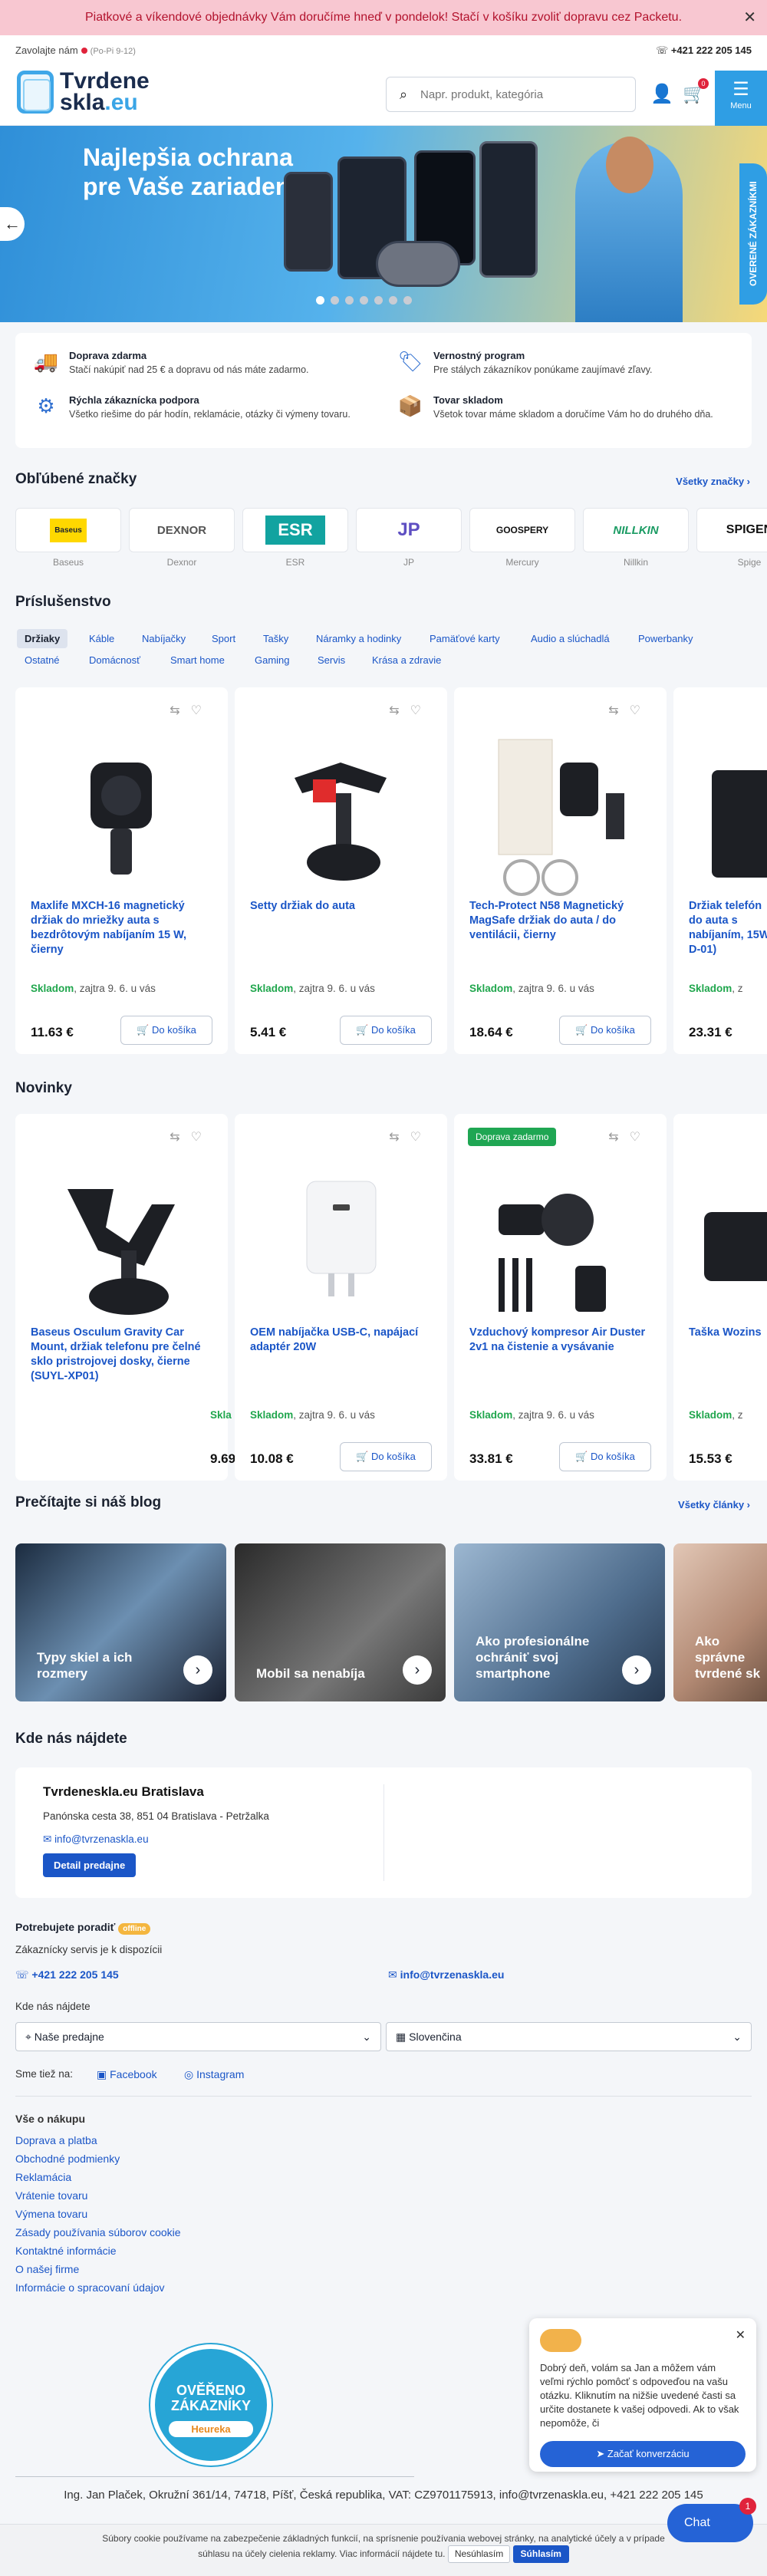 The width and height of the screenshot is (767, 2576). What do you see at coordinates (520, 94) in the screenshot?
I see `search-input` at bounding box center [520, 94].